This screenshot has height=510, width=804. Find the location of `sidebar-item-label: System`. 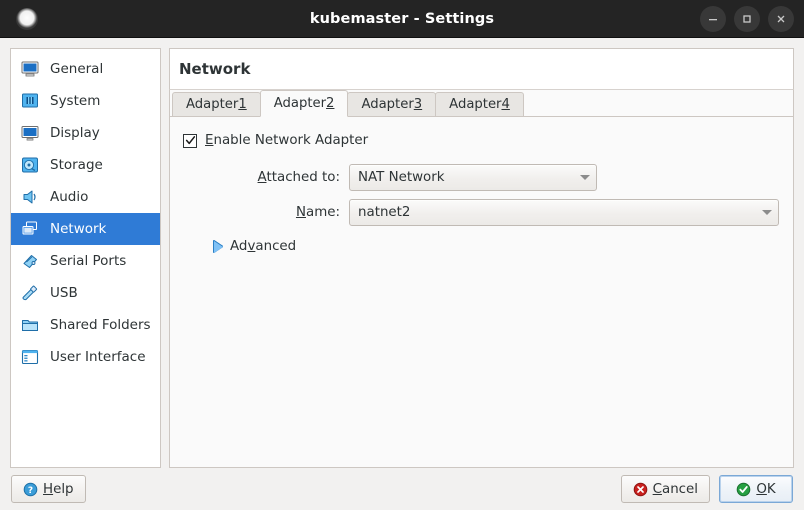

sidebar-item-label: System is located at coordinates (75, 101).